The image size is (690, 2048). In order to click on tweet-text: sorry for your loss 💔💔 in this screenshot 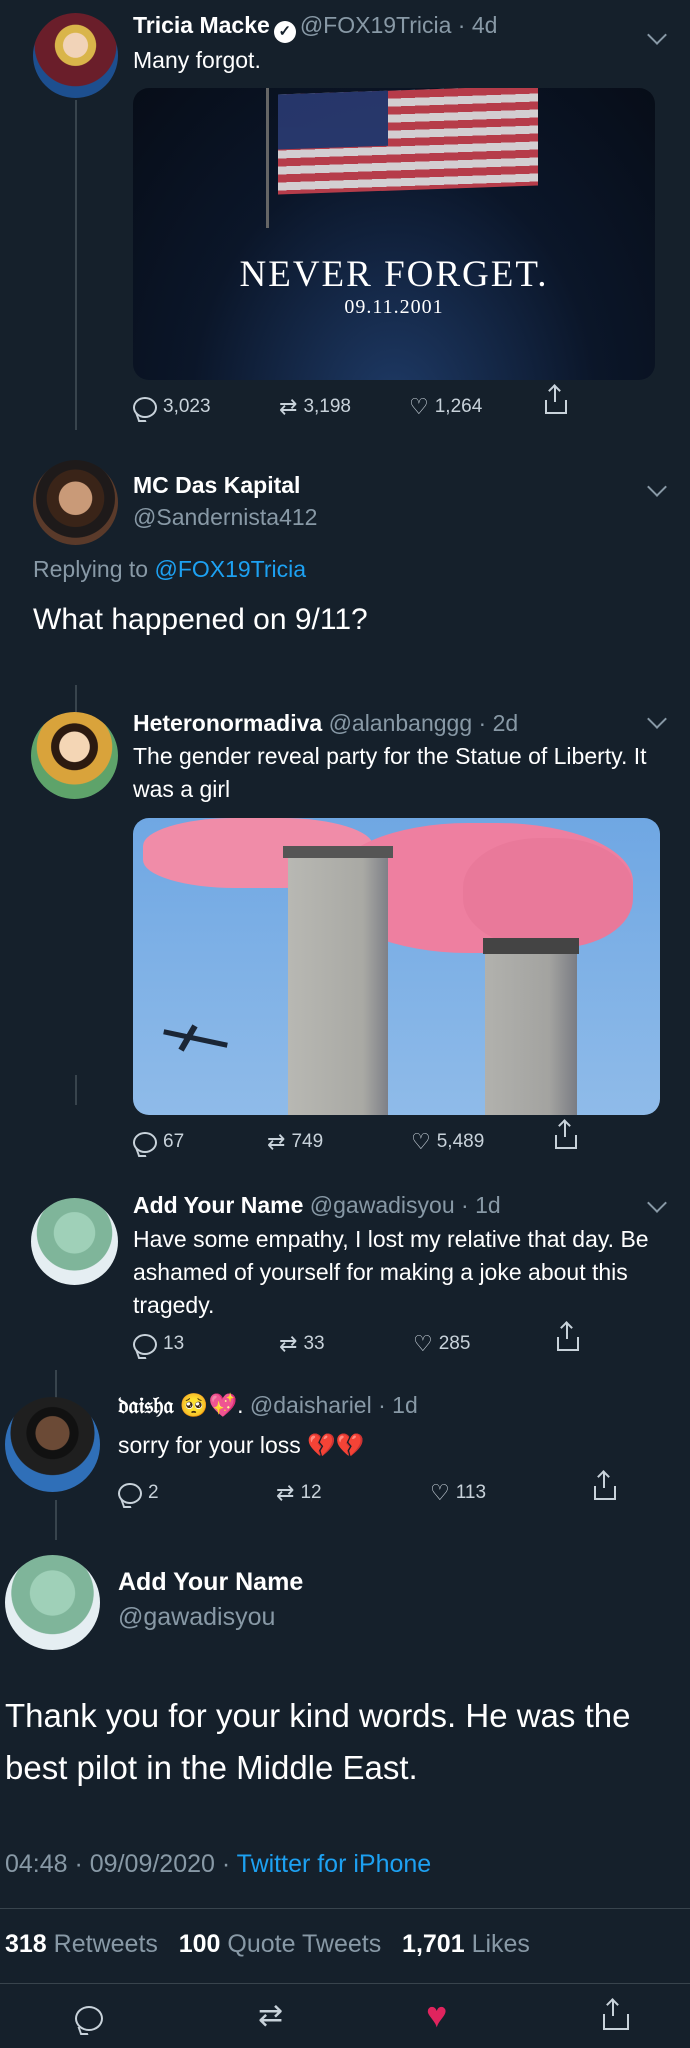, I will do `click(241, 1445)`.